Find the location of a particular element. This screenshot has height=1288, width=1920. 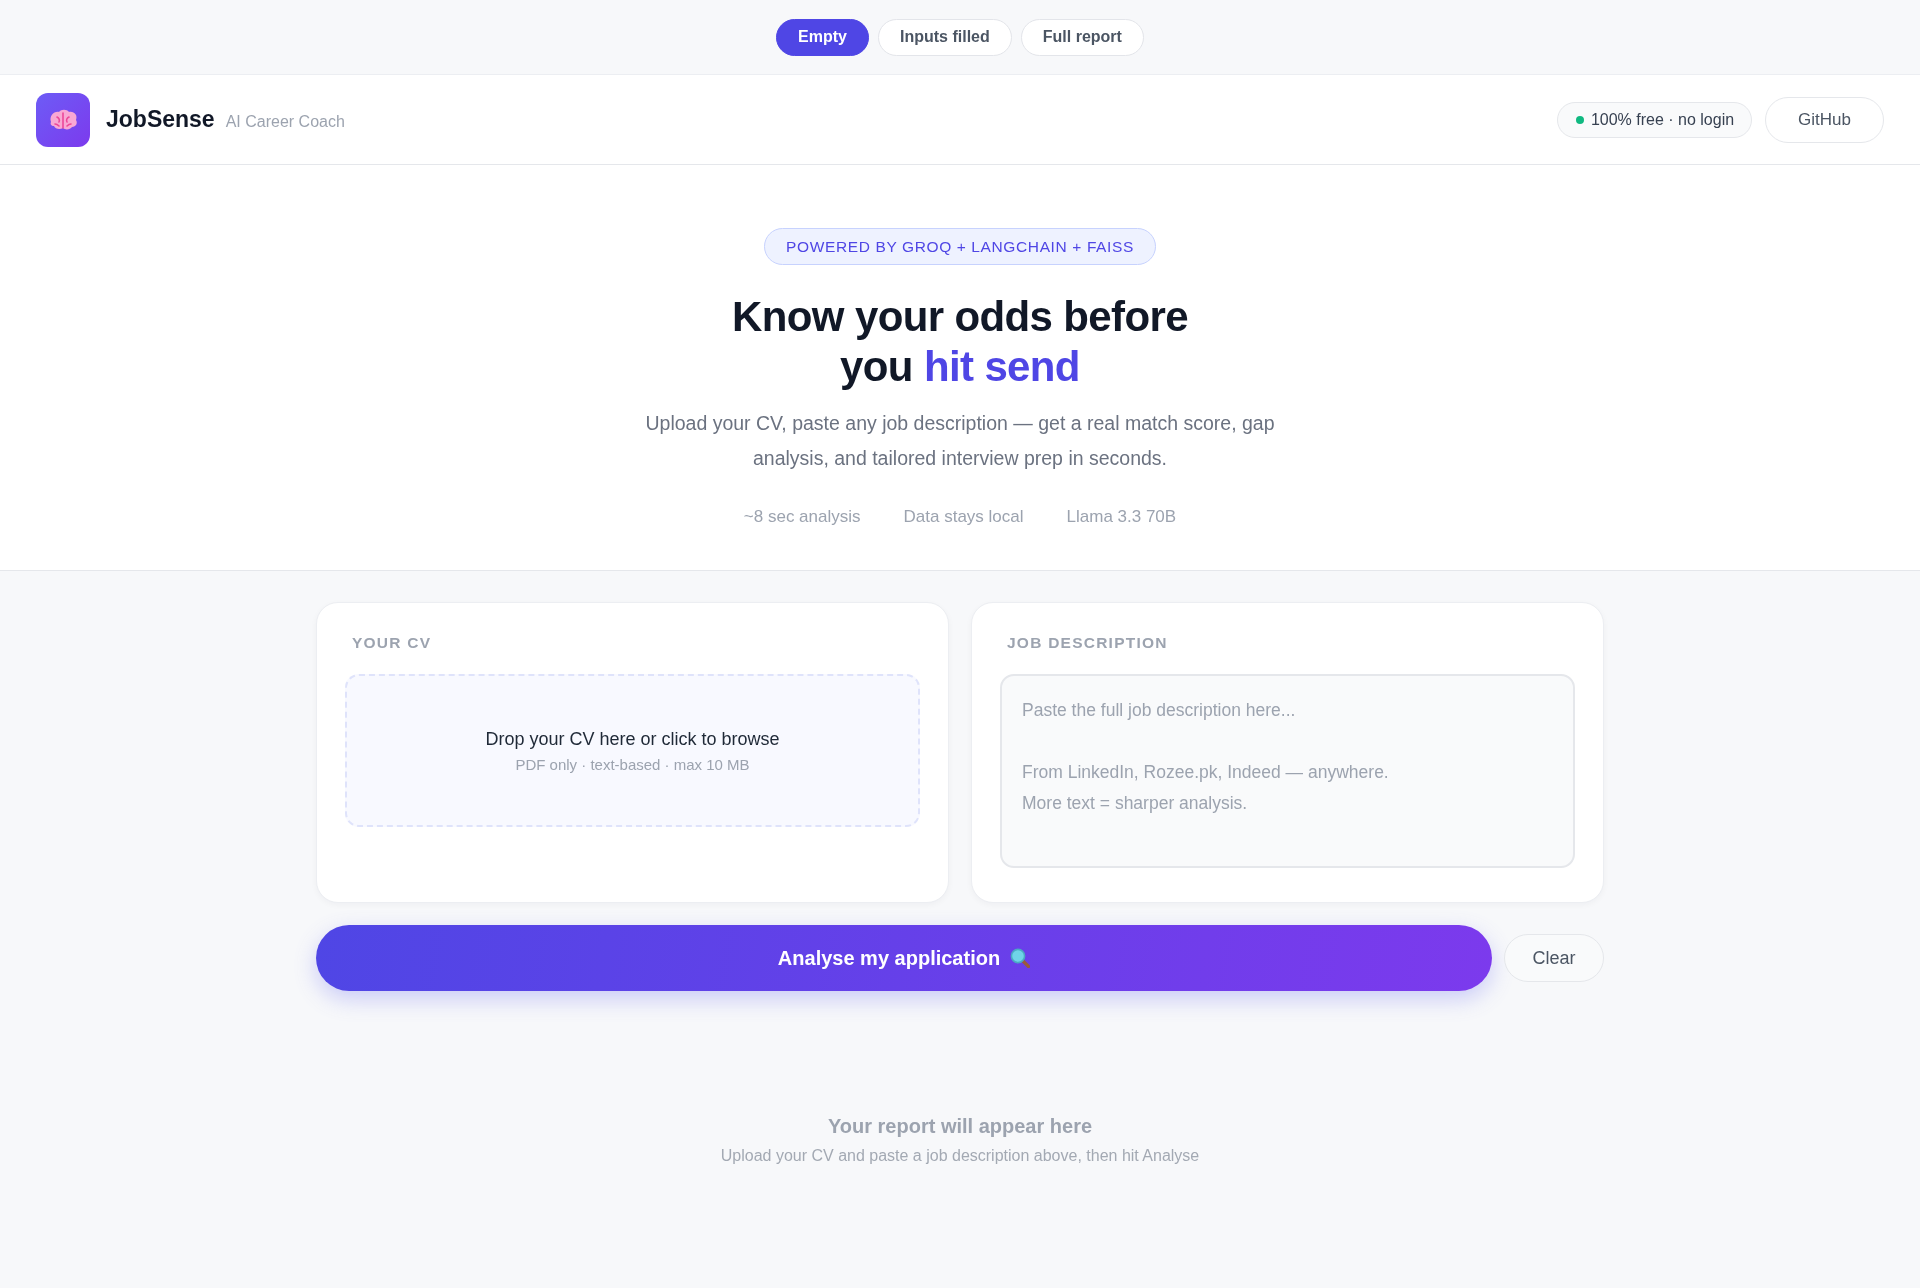

demo-tab: Empty is located at coordinates (822, 37).